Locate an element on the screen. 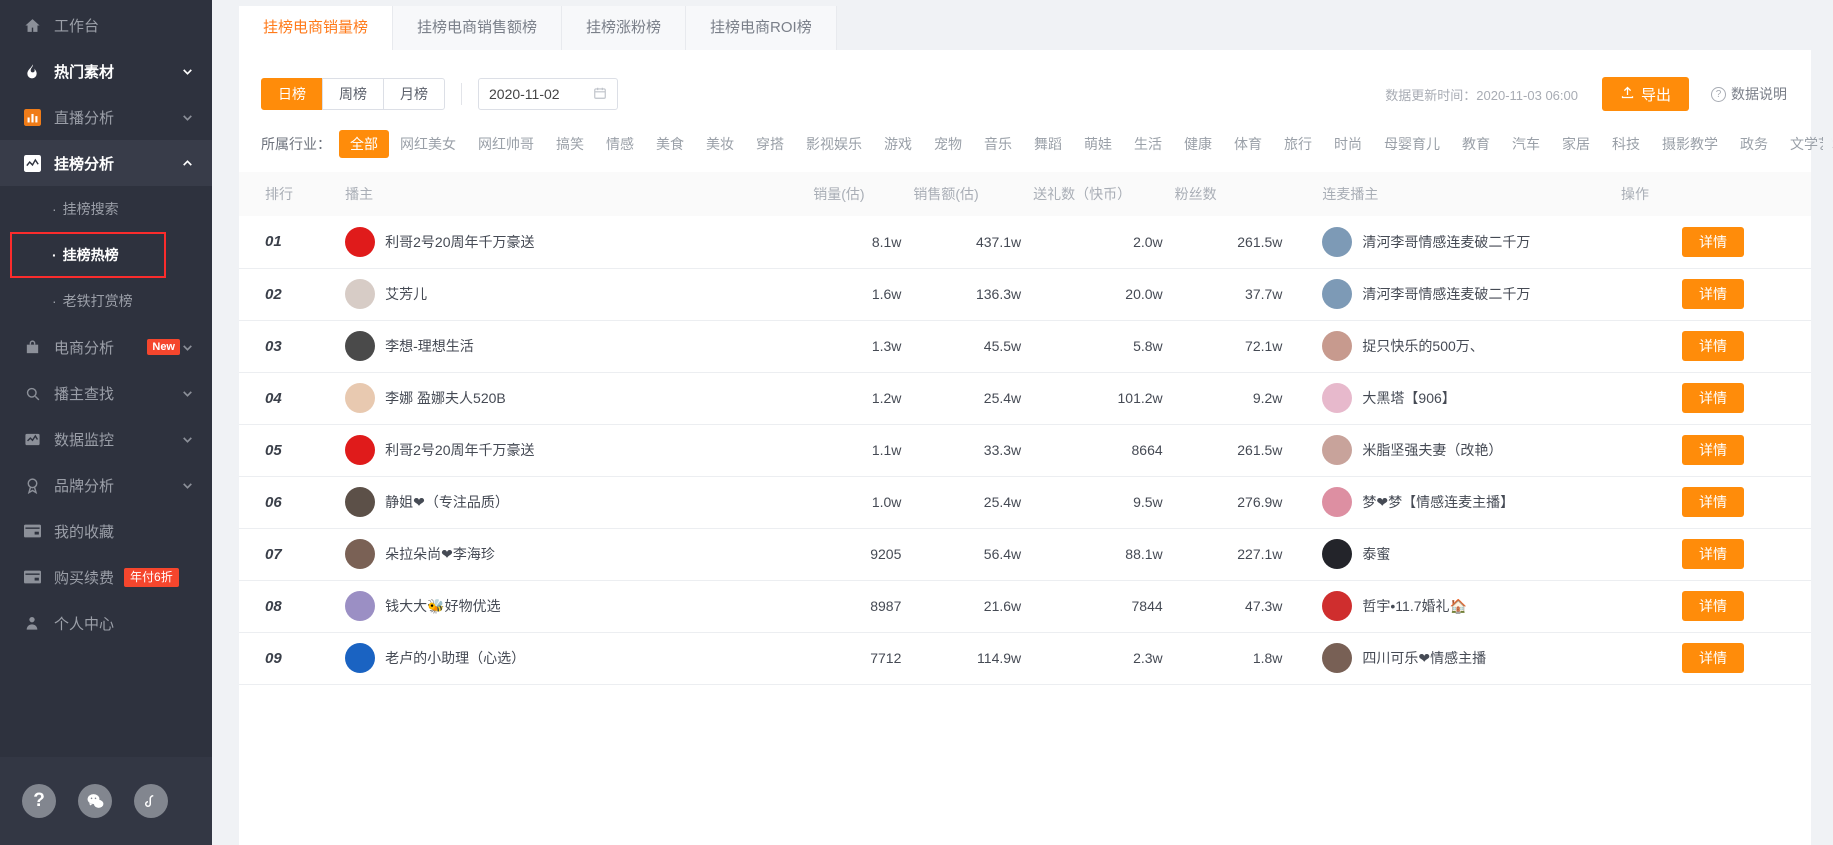 The width and height of the screenshot is (1833, 845). industry-item-7: 穿搭 is located at coordinates (770, 144).